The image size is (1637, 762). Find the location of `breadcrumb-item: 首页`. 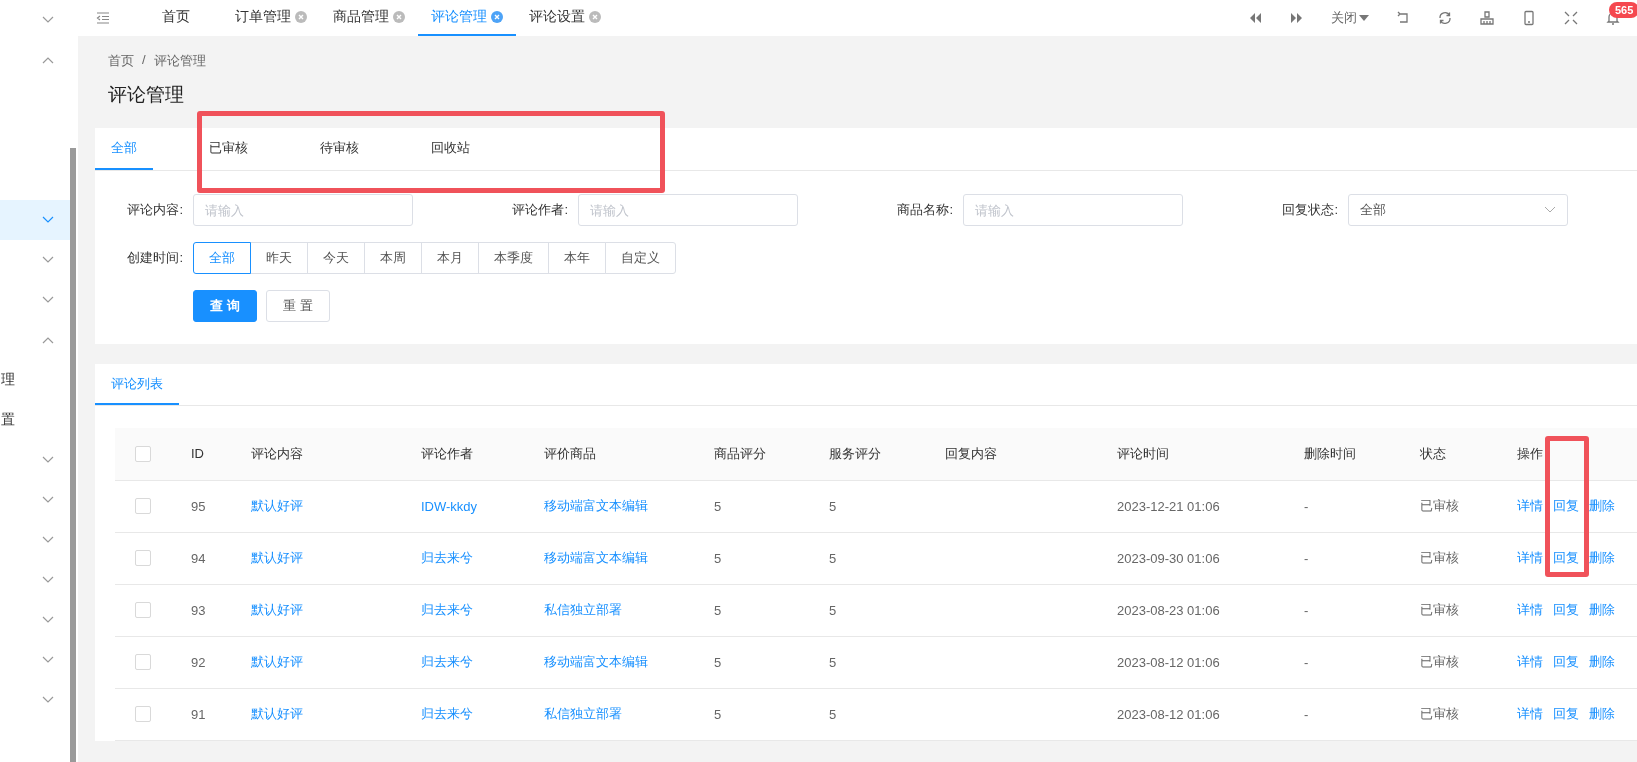

breadcrumb-item: 首页 is located at coordinates (121, 61).